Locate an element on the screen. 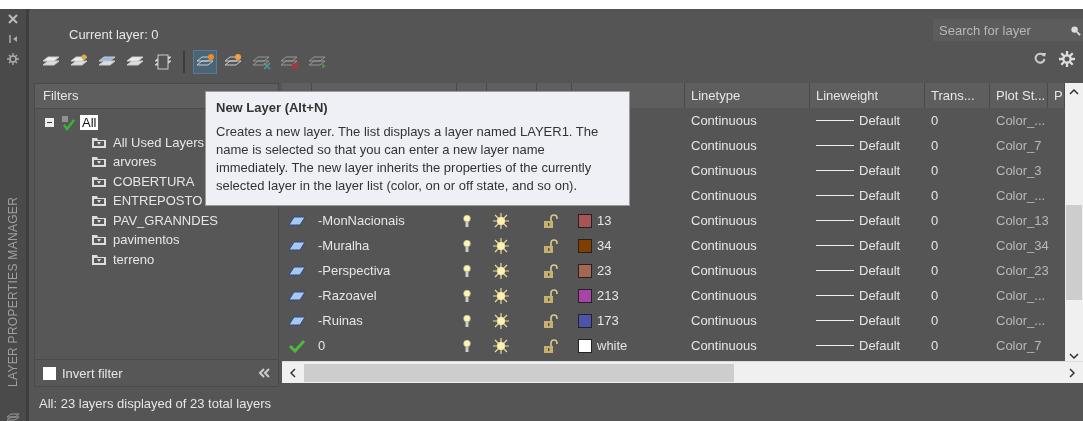 The width and height of the screenshot is (1083, 421). color-name: 34 is located at coordinates (604, 245).